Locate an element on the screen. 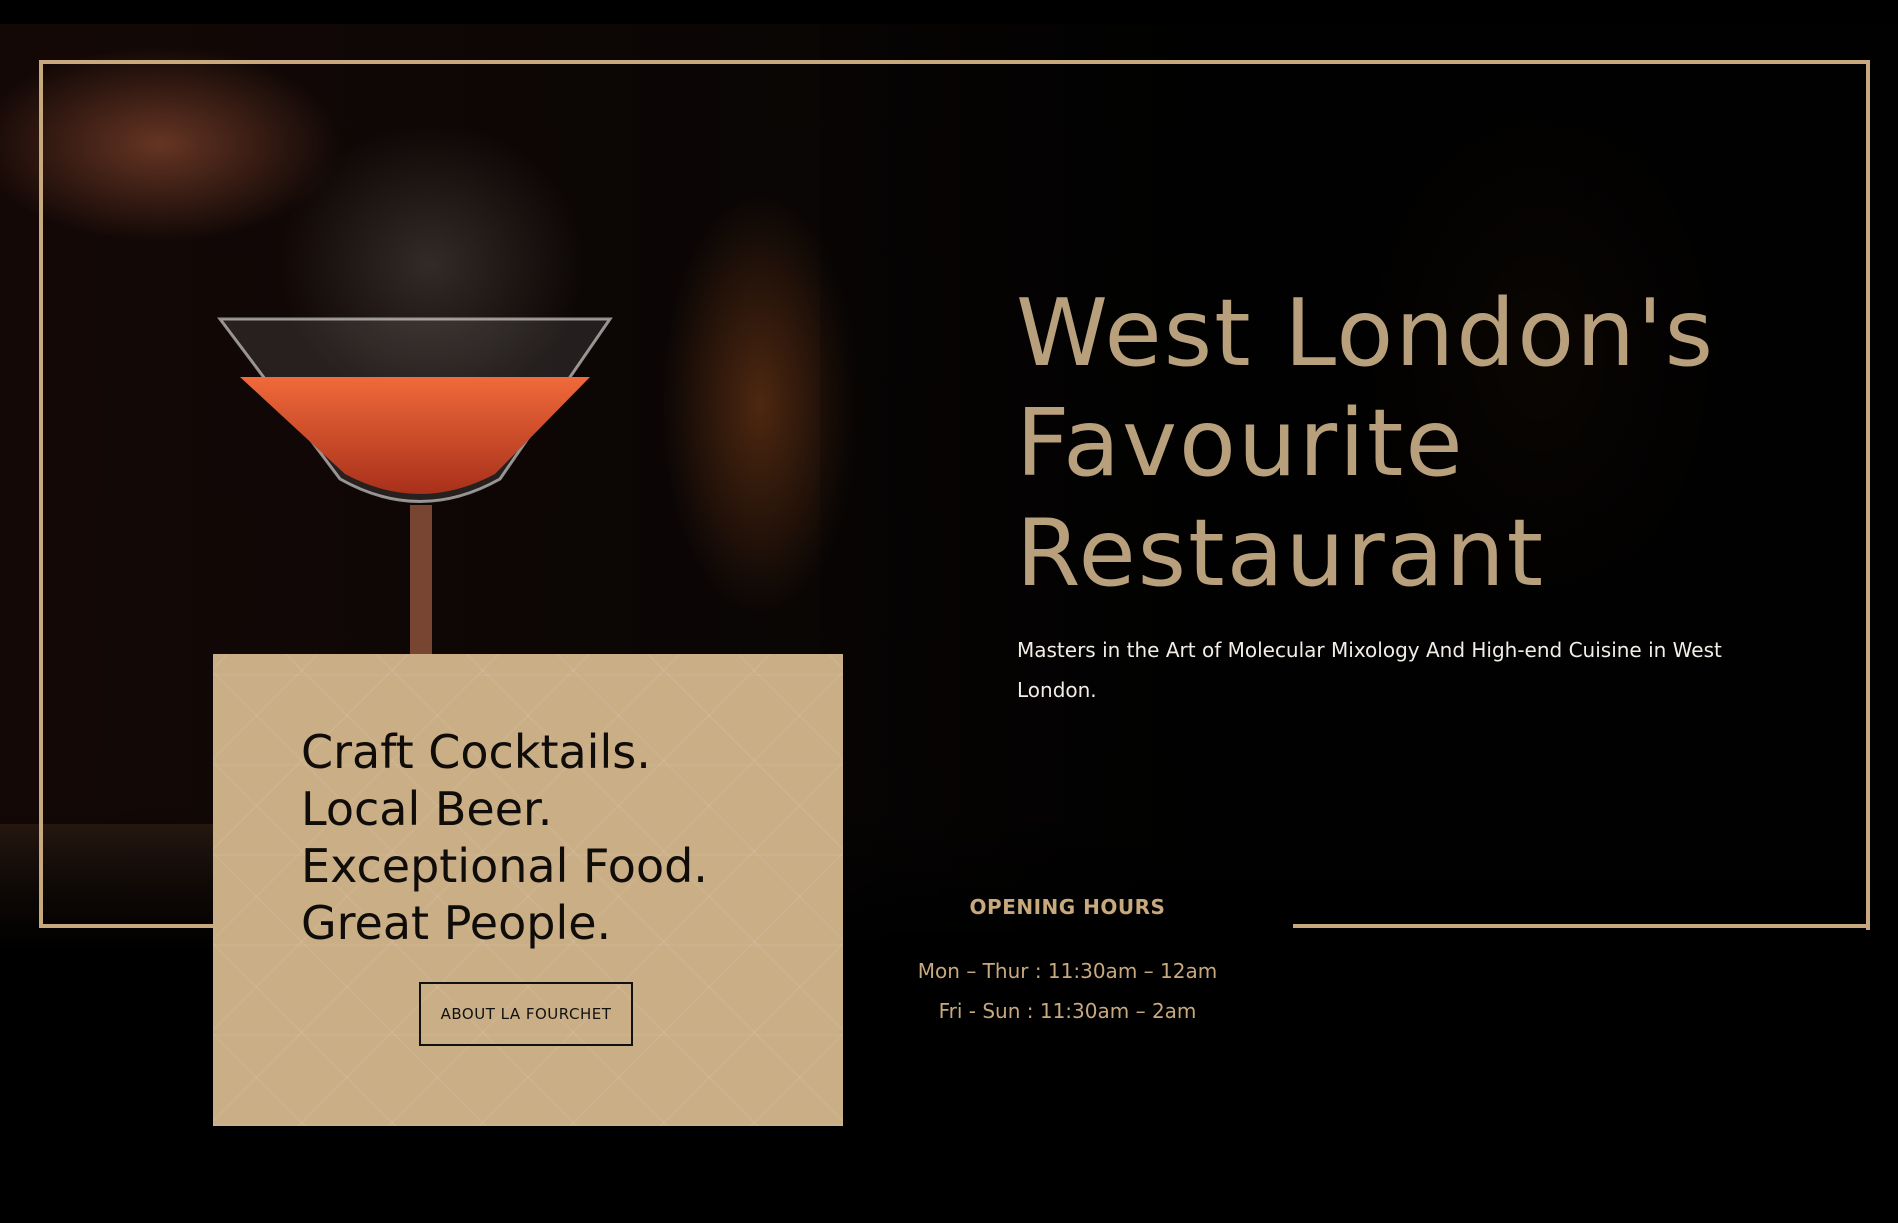 The height and width of the screenshot is (1223, 1898). headline-line: Restaurant is located at coordinates (1281, 553).